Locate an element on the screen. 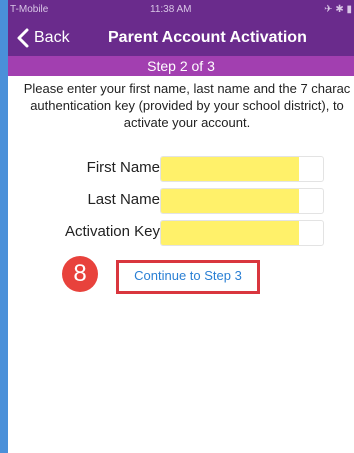  last-name-field is located at coordinates (241, 201).